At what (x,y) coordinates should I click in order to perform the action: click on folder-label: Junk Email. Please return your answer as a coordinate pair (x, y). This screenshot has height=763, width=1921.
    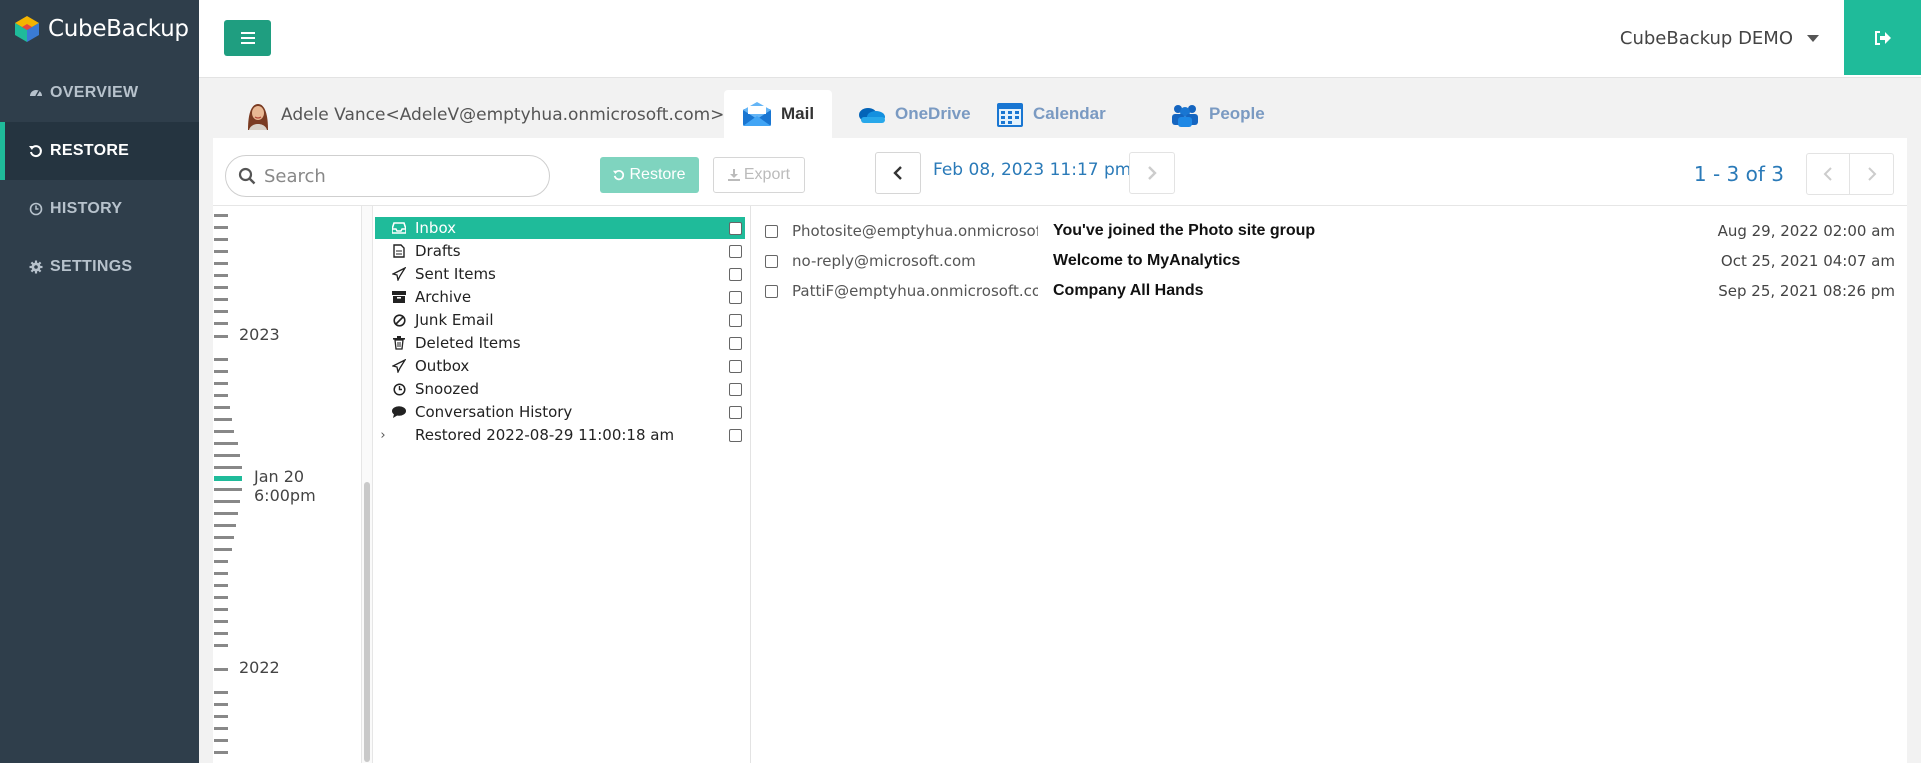
    Looking at the image, I should click on (454, 320).